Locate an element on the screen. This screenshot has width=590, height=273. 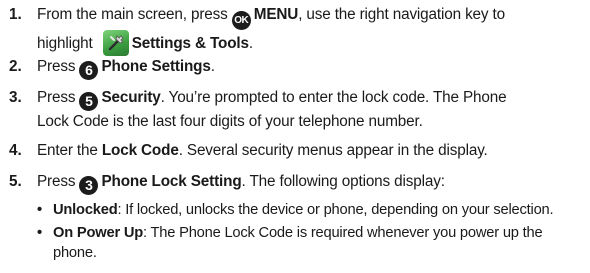
number-3-key-icon: 3 is located at coordinates (89, 185).